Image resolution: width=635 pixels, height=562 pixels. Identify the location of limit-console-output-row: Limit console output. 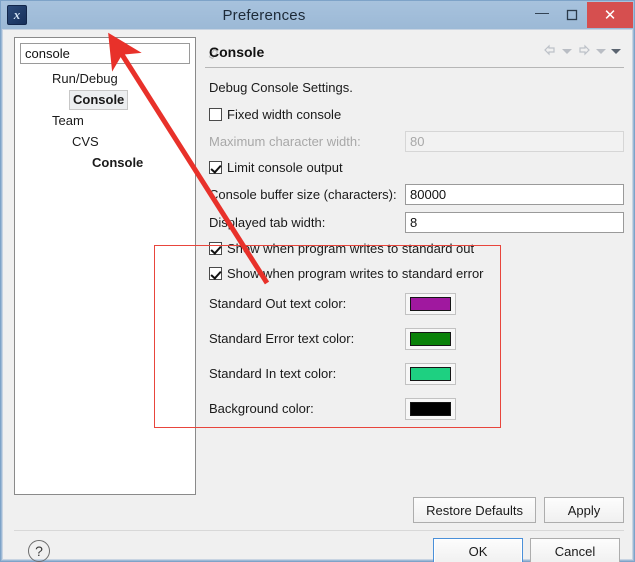
(416, 167).